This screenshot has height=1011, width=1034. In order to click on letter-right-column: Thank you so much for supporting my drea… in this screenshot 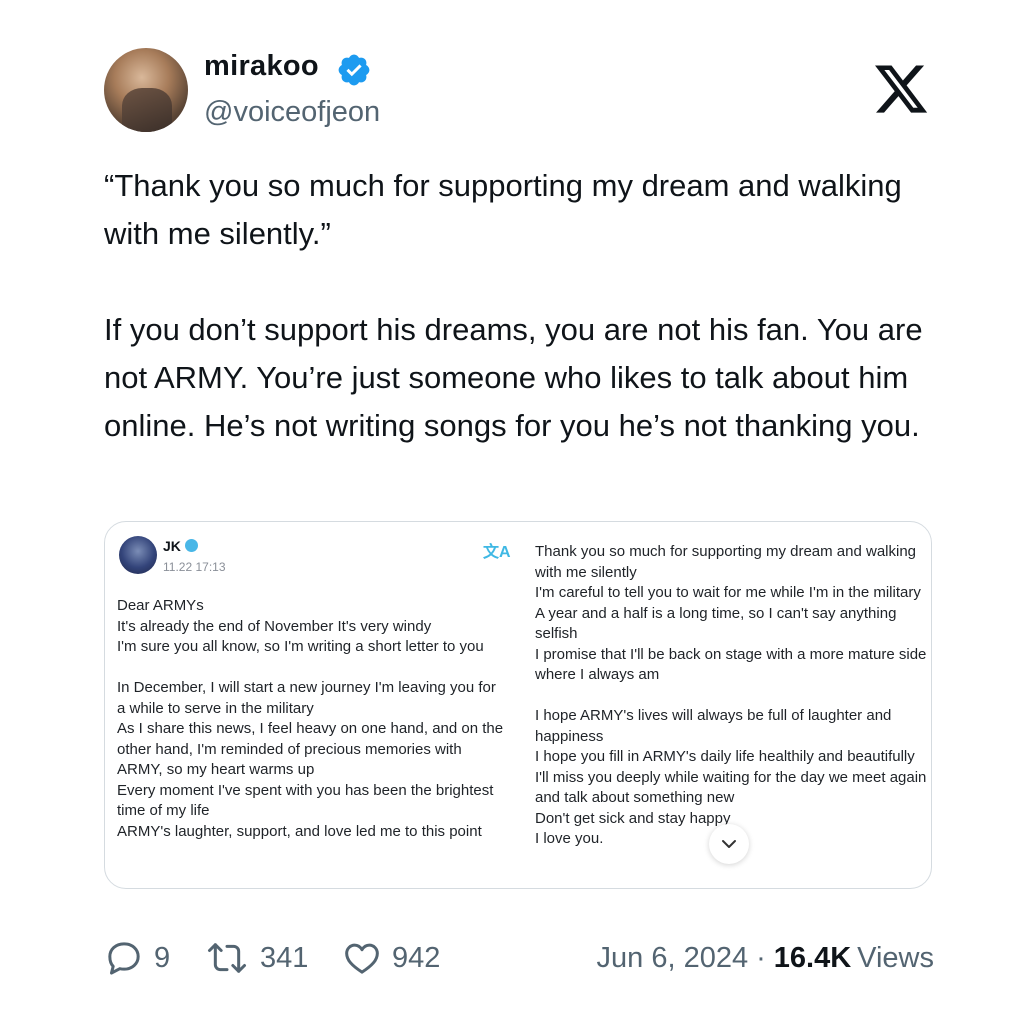, I will do `click(731, 696)`.